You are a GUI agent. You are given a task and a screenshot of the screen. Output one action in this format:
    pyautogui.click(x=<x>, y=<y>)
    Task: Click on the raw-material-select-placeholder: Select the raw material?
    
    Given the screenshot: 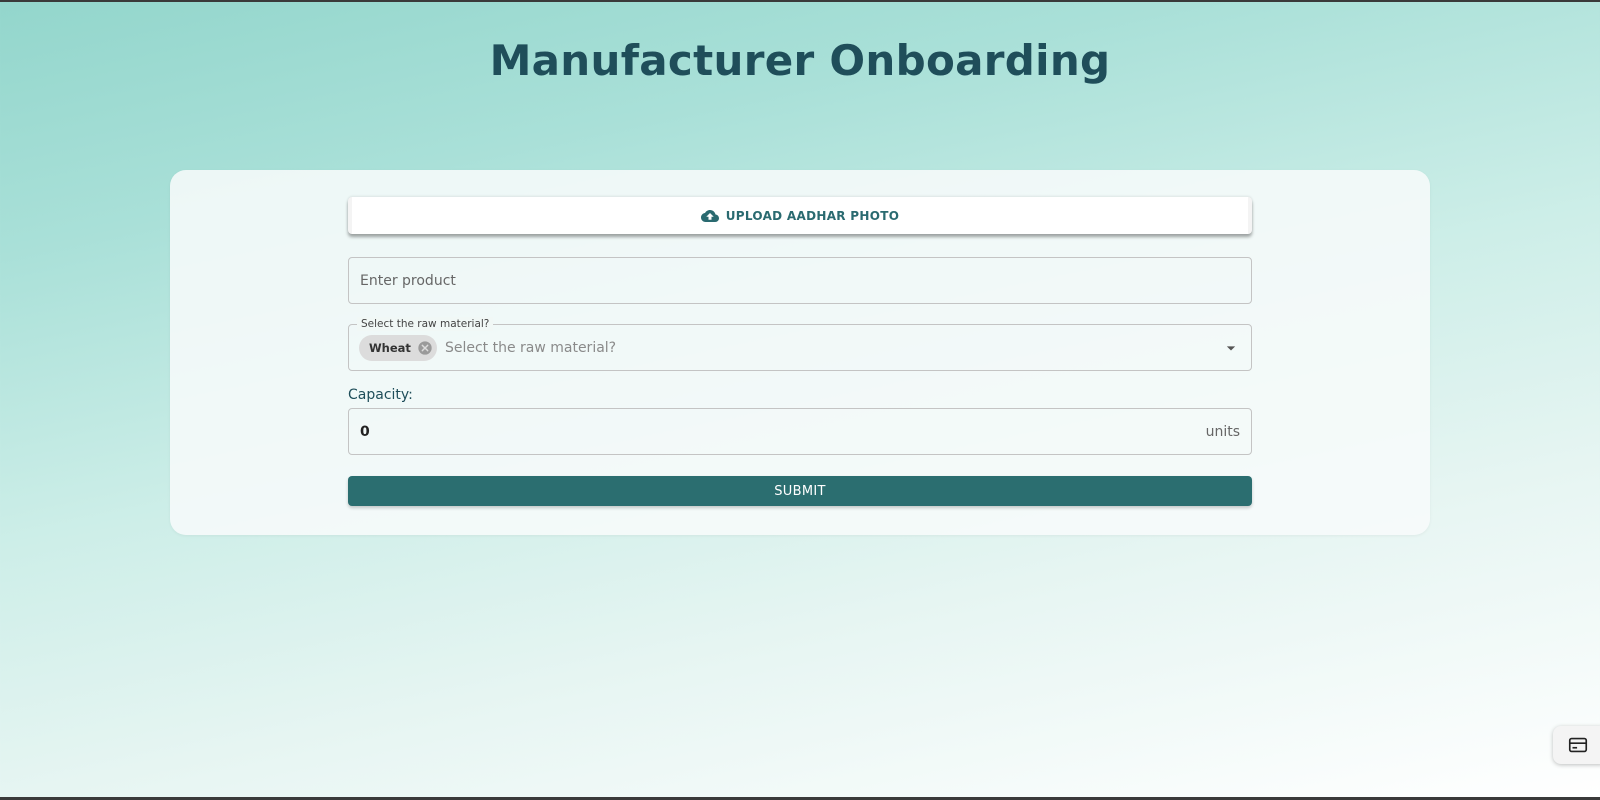 What is the action you would take?
    pyautogui.click(x=530, y=347)
    